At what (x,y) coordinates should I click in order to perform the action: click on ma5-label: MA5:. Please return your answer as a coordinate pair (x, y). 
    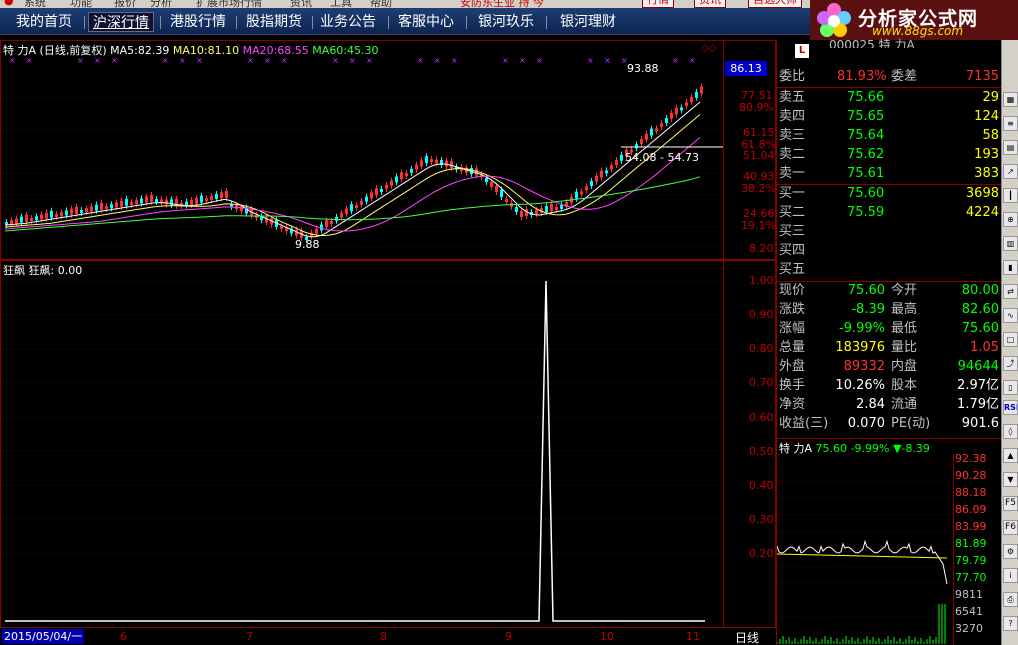
    Looking at the image, I should click on (124, 50).